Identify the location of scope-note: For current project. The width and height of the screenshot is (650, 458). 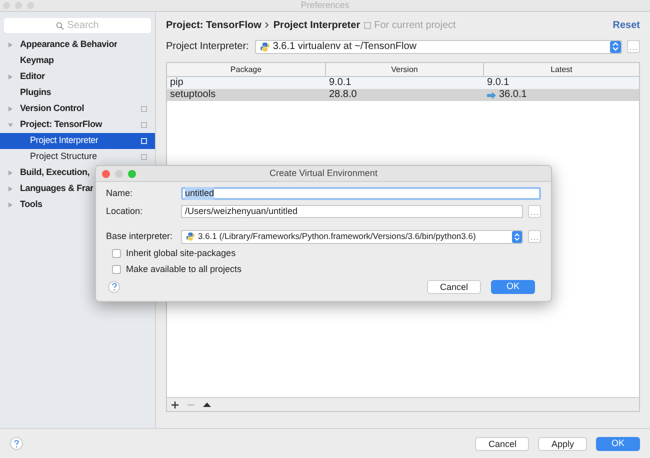
(415, 25).